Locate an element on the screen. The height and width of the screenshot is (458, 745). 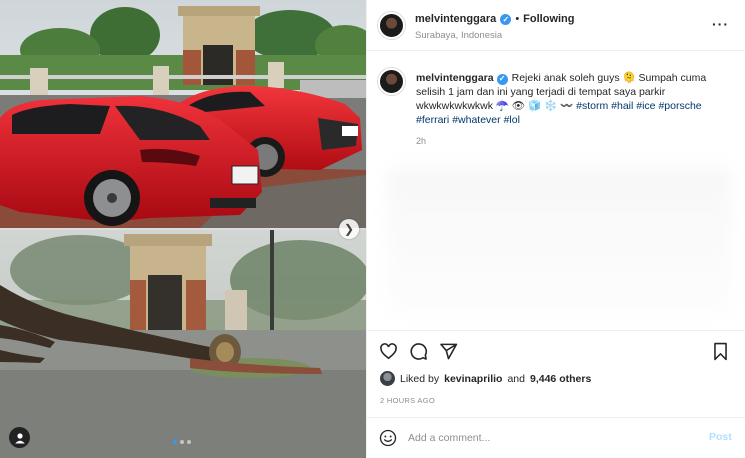
liker-username-link: kevinaprilio is located at coordinates (473, 379).